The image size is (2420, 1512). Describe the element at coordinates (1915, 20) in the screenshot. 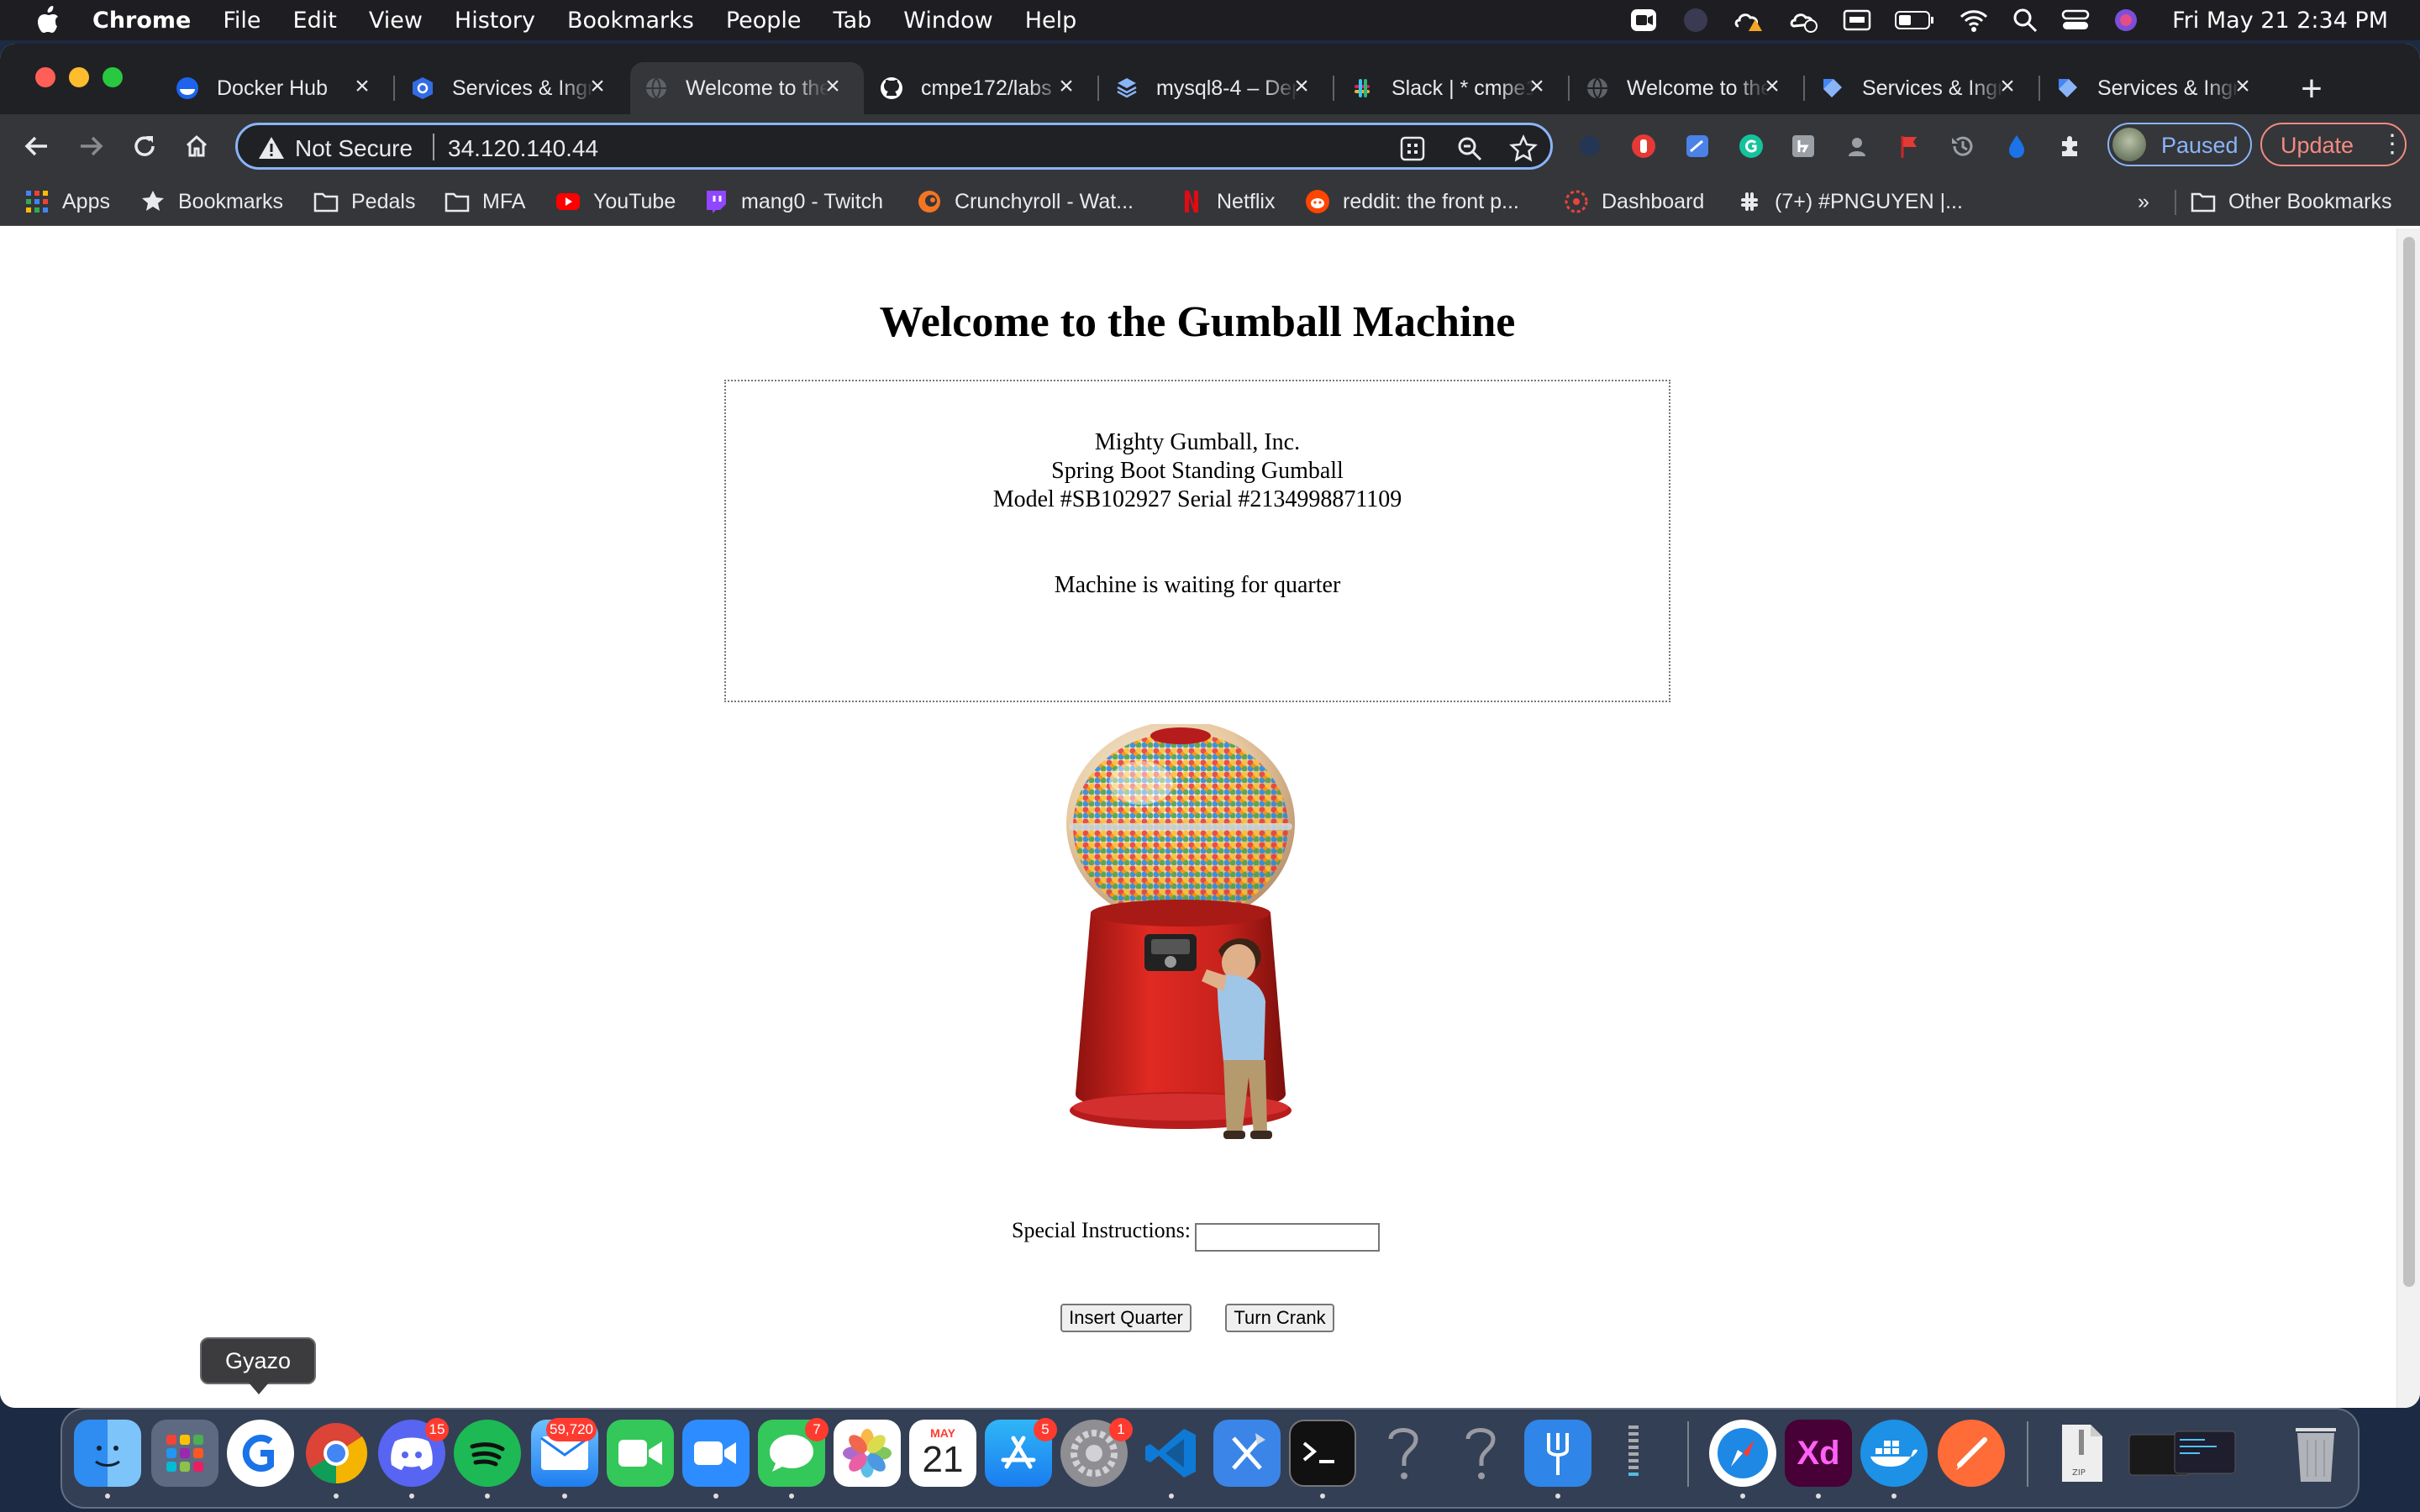

I see `battery-icon` at that location.